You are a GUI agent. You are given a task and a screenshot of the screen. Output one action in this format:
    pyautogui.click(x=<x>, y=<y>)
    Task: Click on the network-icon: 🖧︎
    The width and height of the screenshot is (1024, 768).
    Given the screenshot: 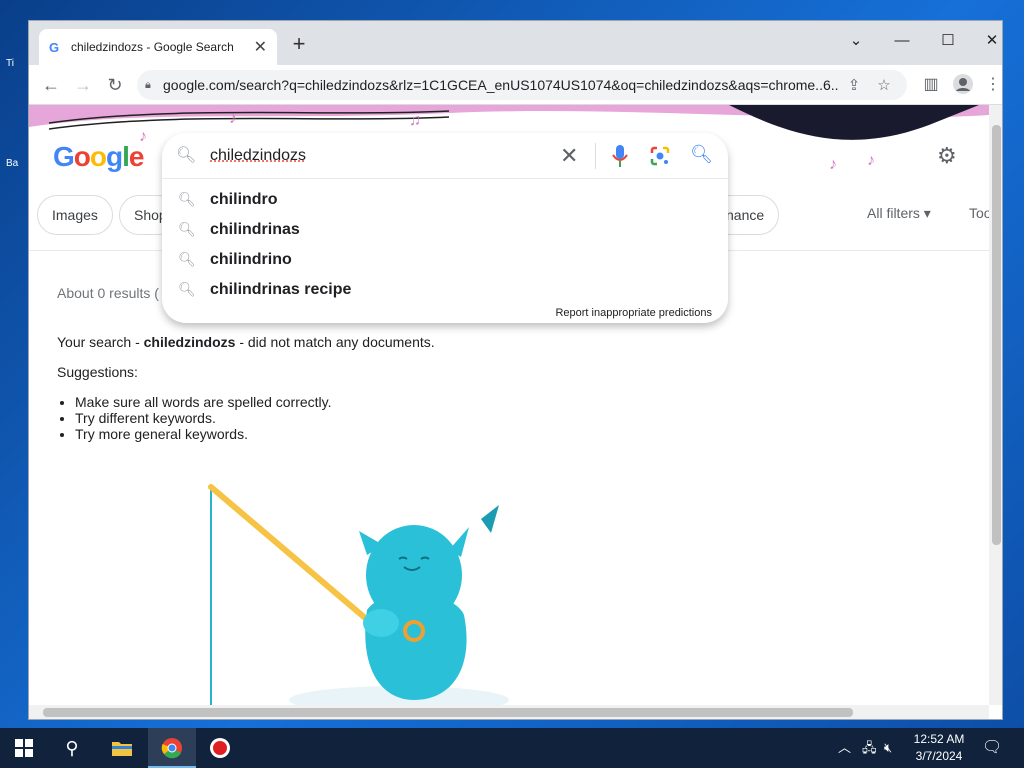 What is the action you would take?
    pyautogui.click(x=869, y=748)
    